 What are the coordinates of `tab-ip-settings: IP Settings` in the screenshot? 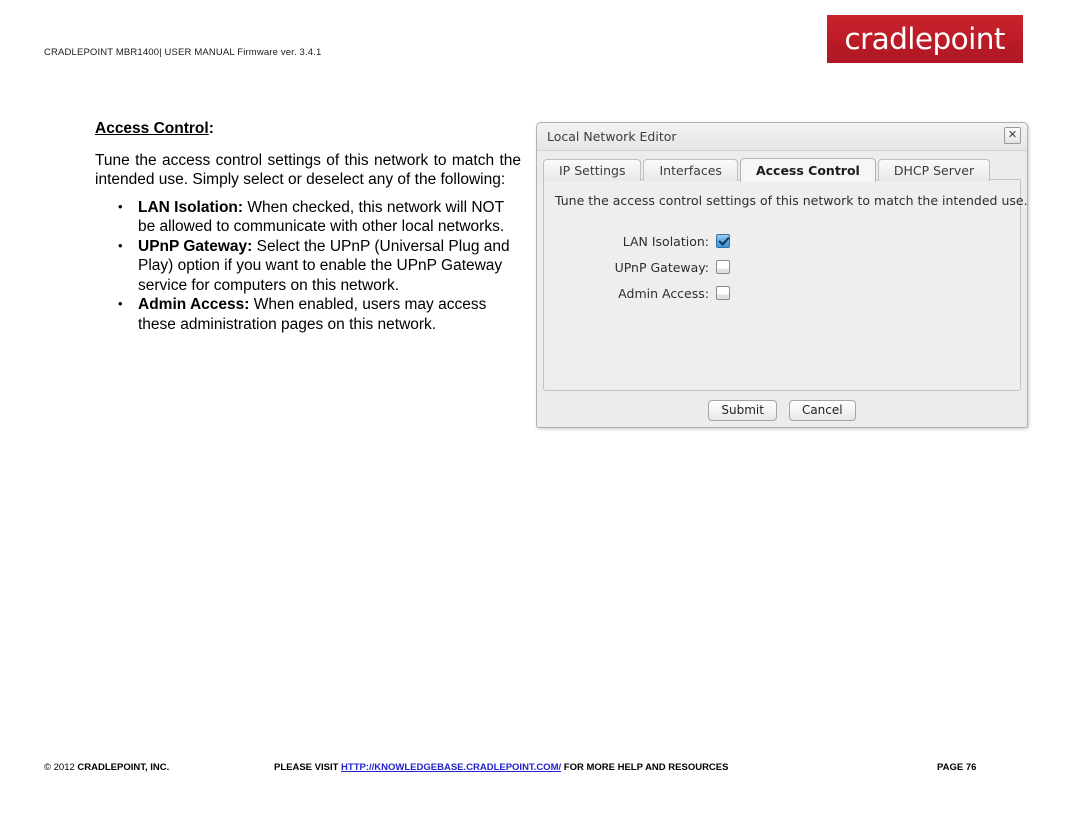 It's located at (592, 170).